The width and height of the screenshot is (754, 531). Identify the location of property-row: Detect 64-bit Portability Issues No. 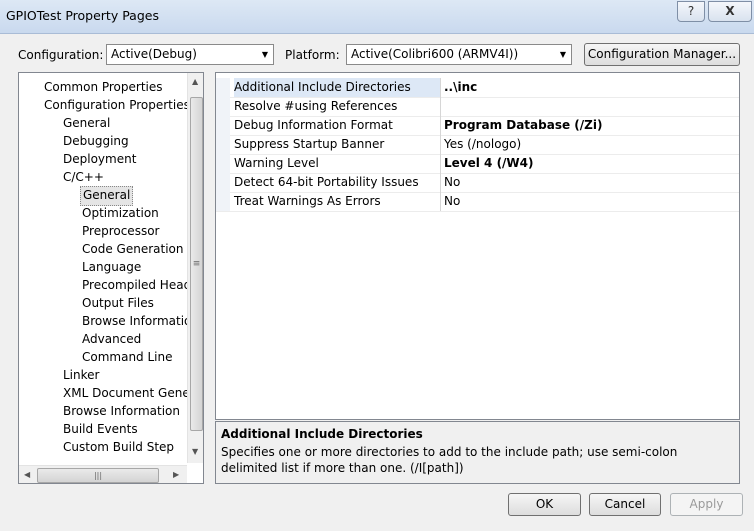
(477, 183).